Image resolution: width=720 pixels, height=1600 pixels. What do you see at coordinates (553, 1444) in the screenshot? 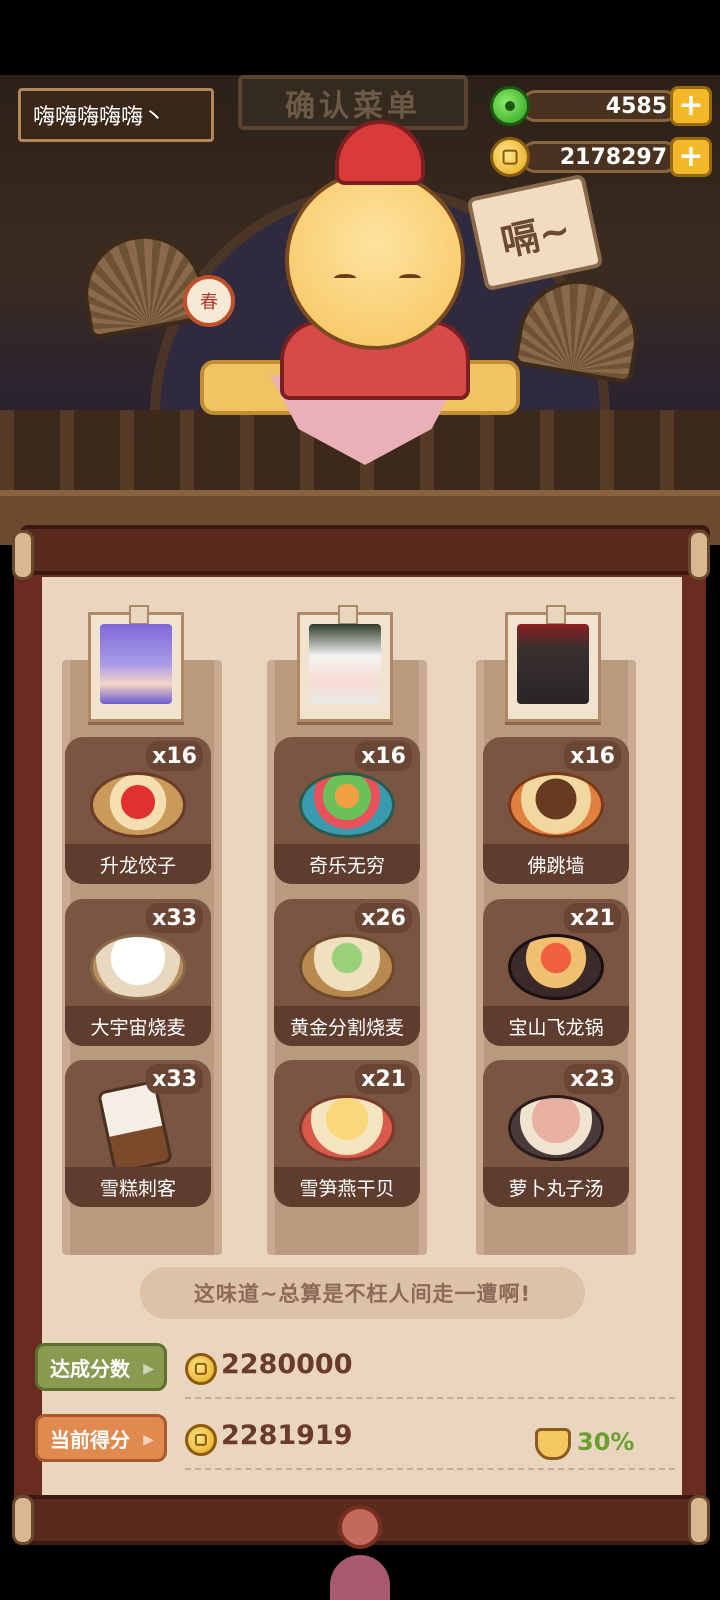
I see `money-pot-icon` at bounding box center [553, 1444].